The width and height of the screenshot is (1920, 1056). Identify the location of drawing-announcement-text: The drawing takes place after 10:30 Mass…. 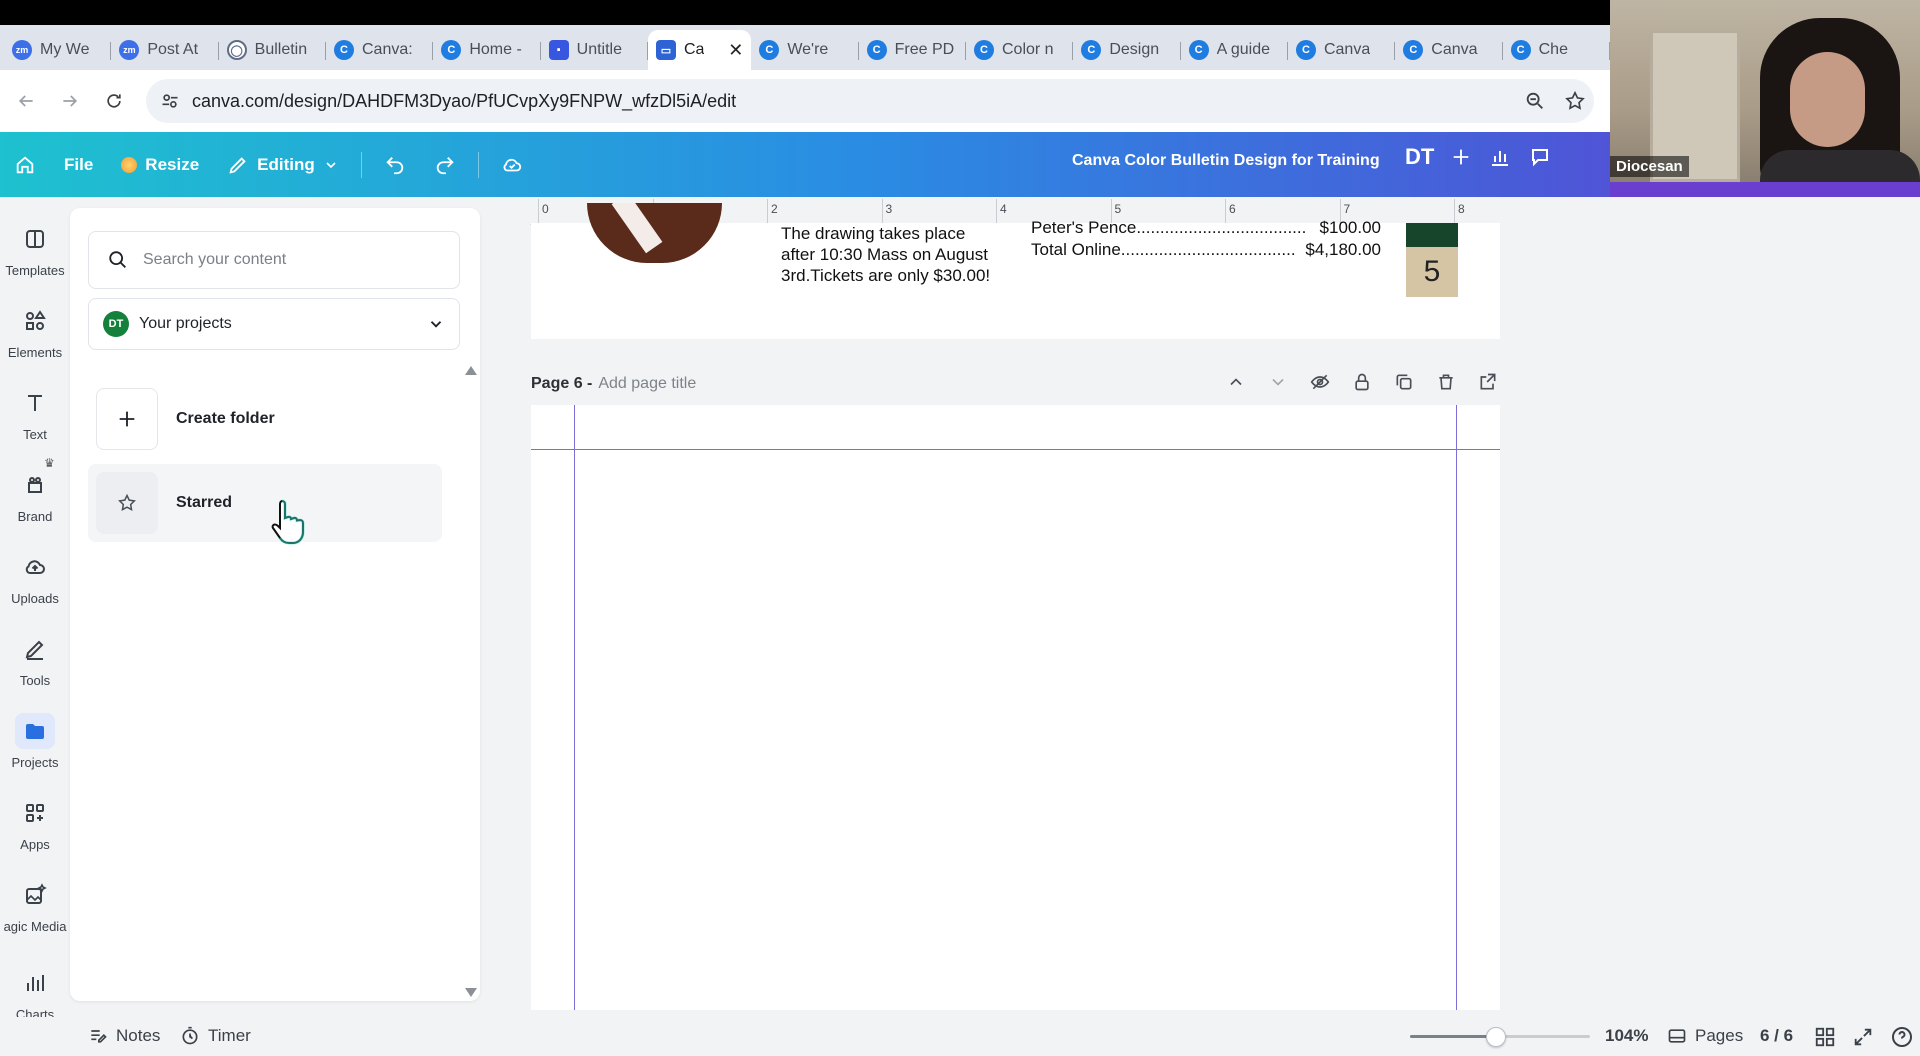
(891, 254).